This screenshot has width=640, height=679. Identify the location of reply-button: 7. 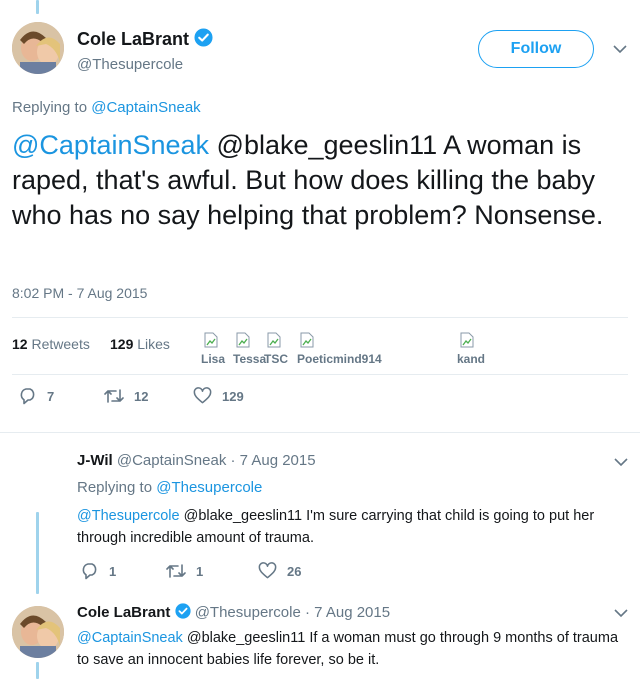
(36, 396).